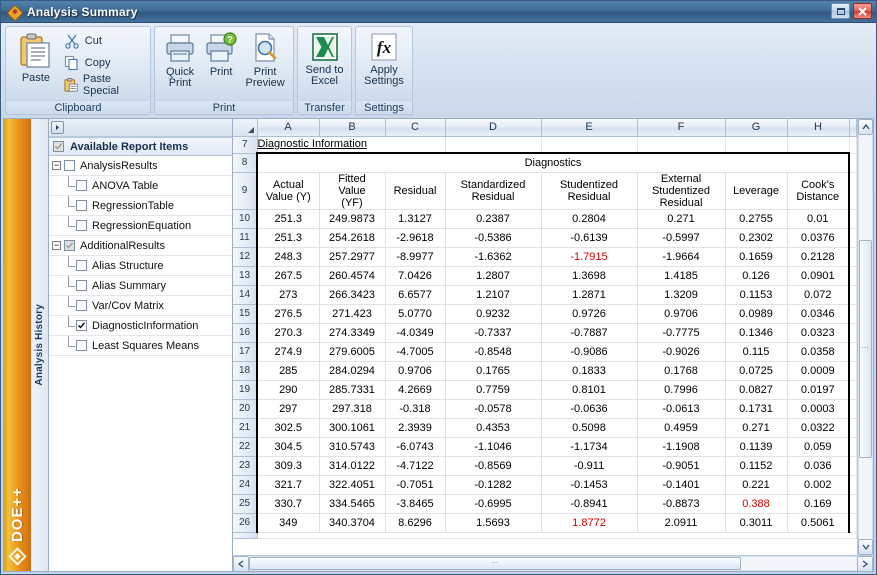 The image size is (877, 575). What do you see at coordinates (288, 333) in the screenshot?
I see `table-cell: 270.3` at bounding box center [288, 333].